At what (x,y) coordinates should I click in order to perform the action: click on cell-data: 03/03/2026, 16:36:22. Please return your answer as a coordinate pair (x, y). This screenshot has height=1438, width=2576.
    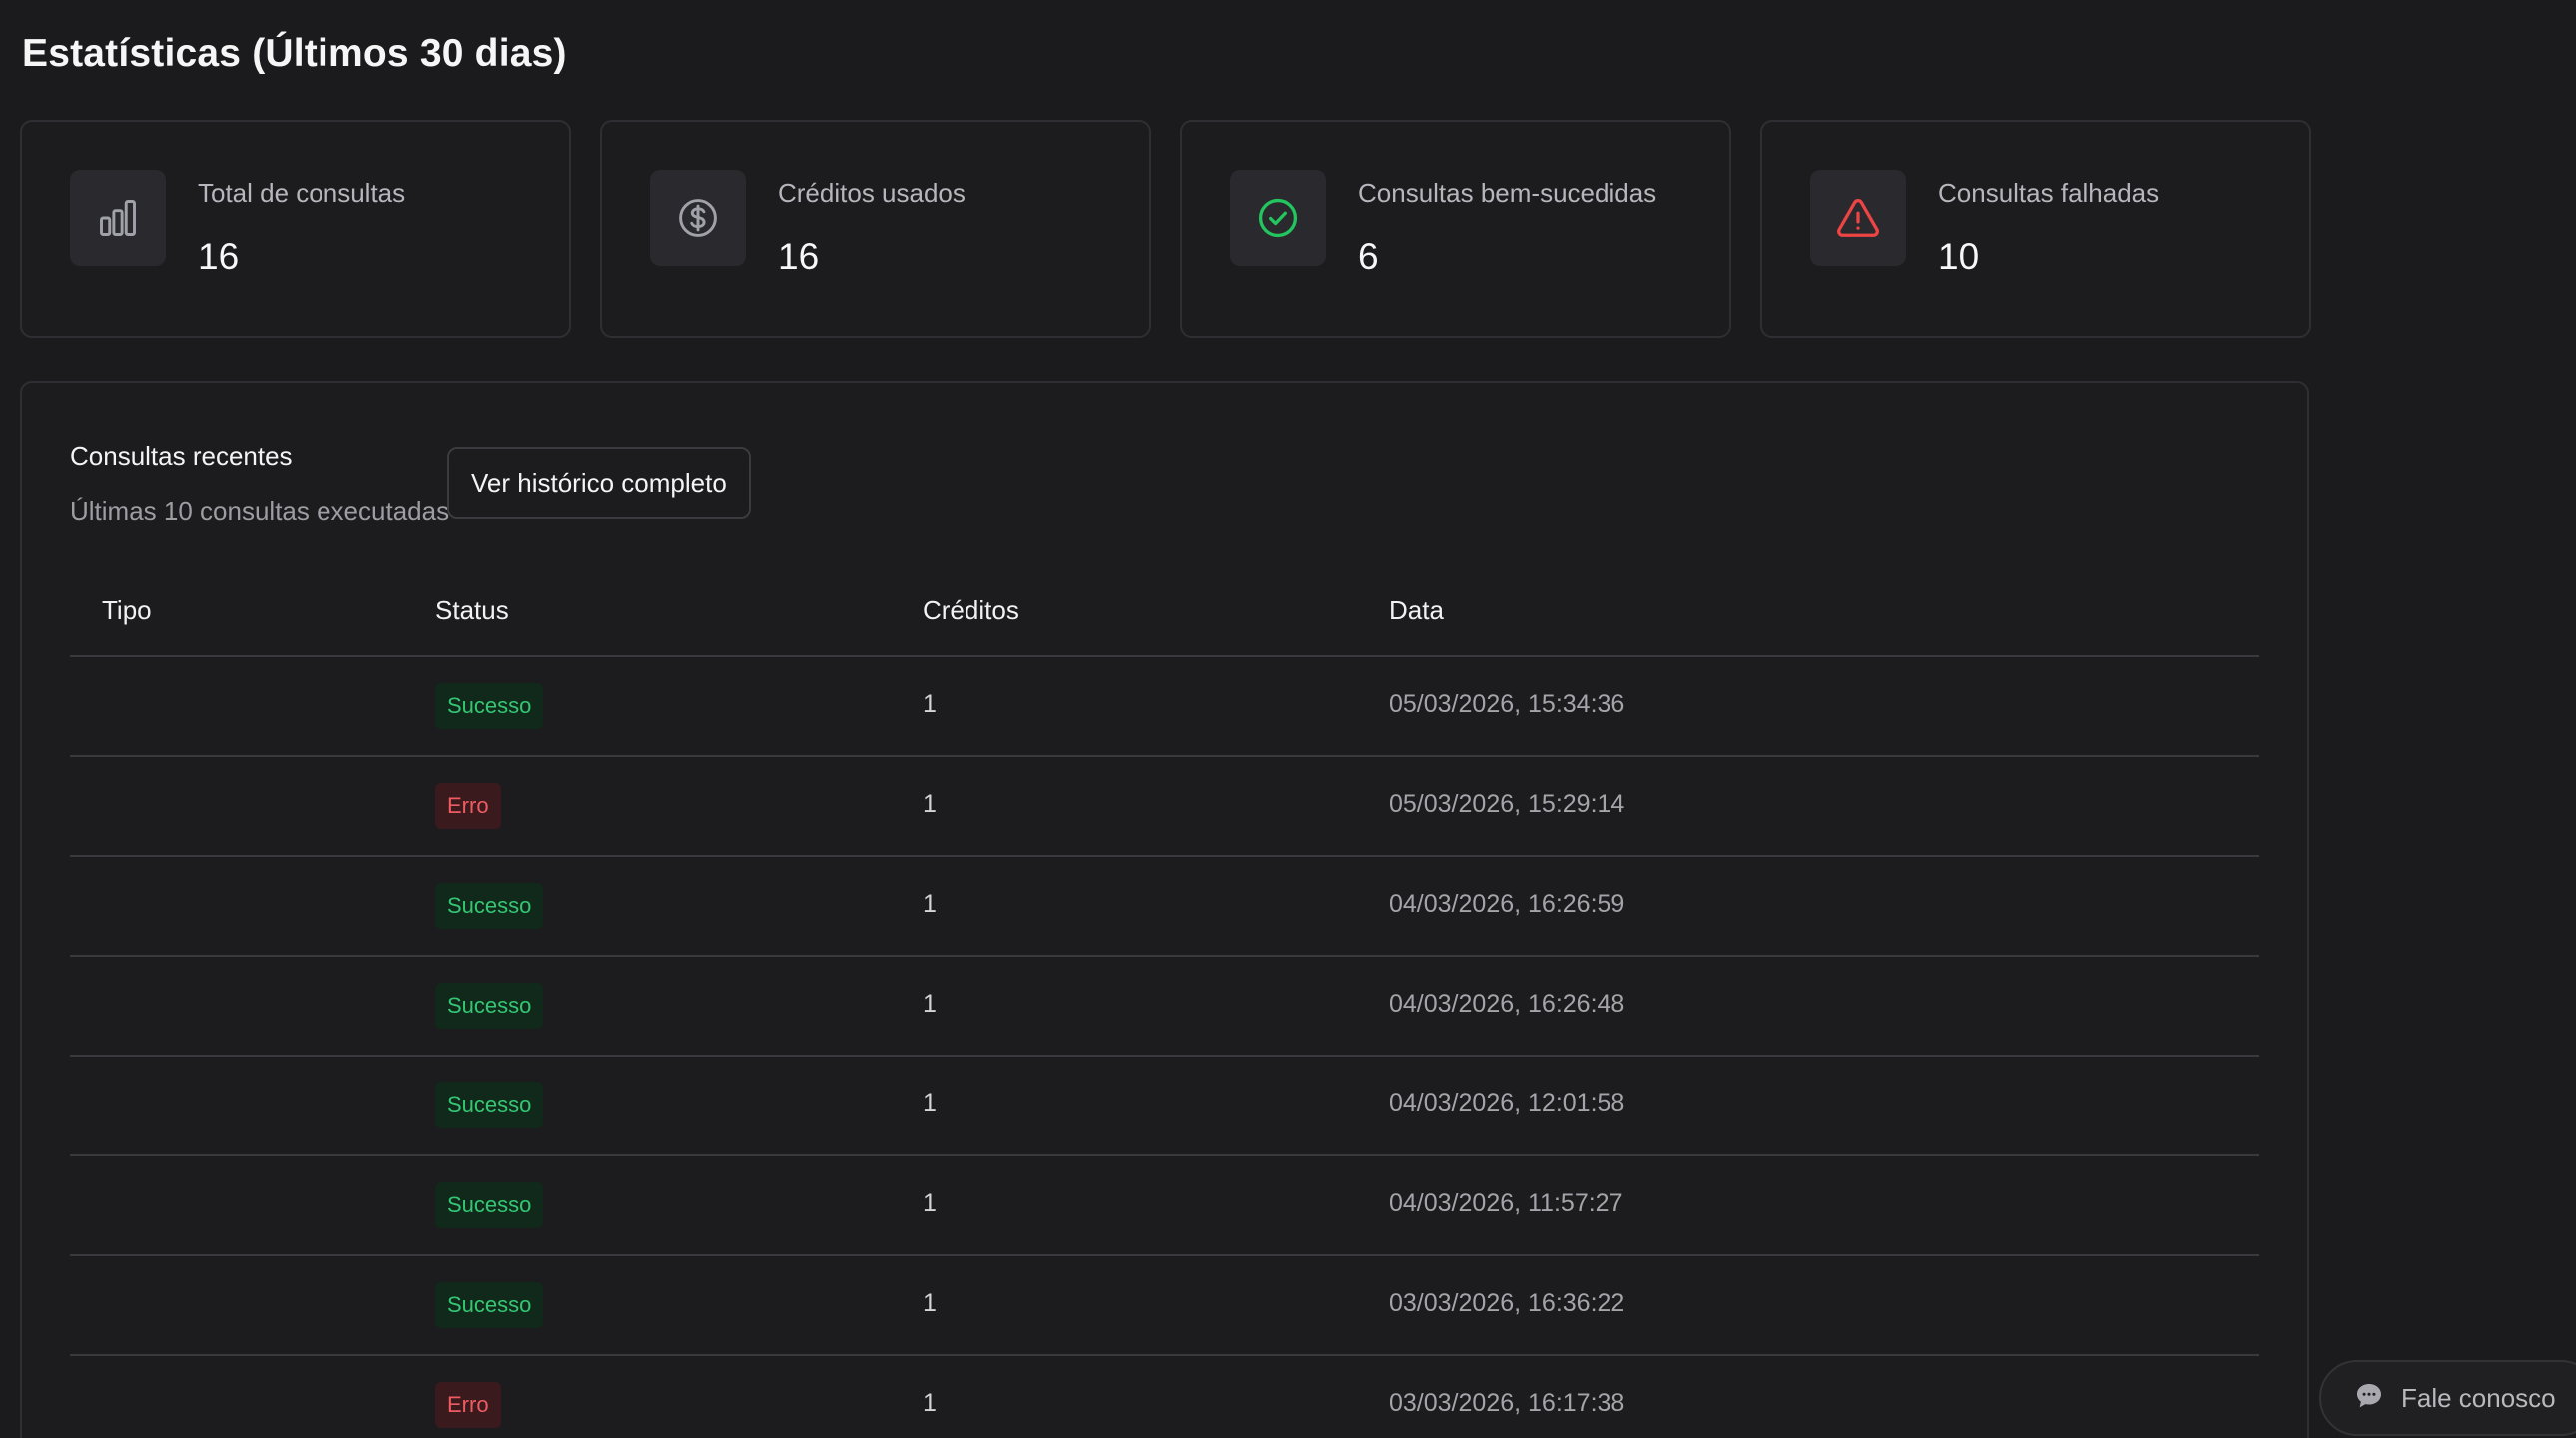
    Looking at the image, I should click on (1507, 1303).